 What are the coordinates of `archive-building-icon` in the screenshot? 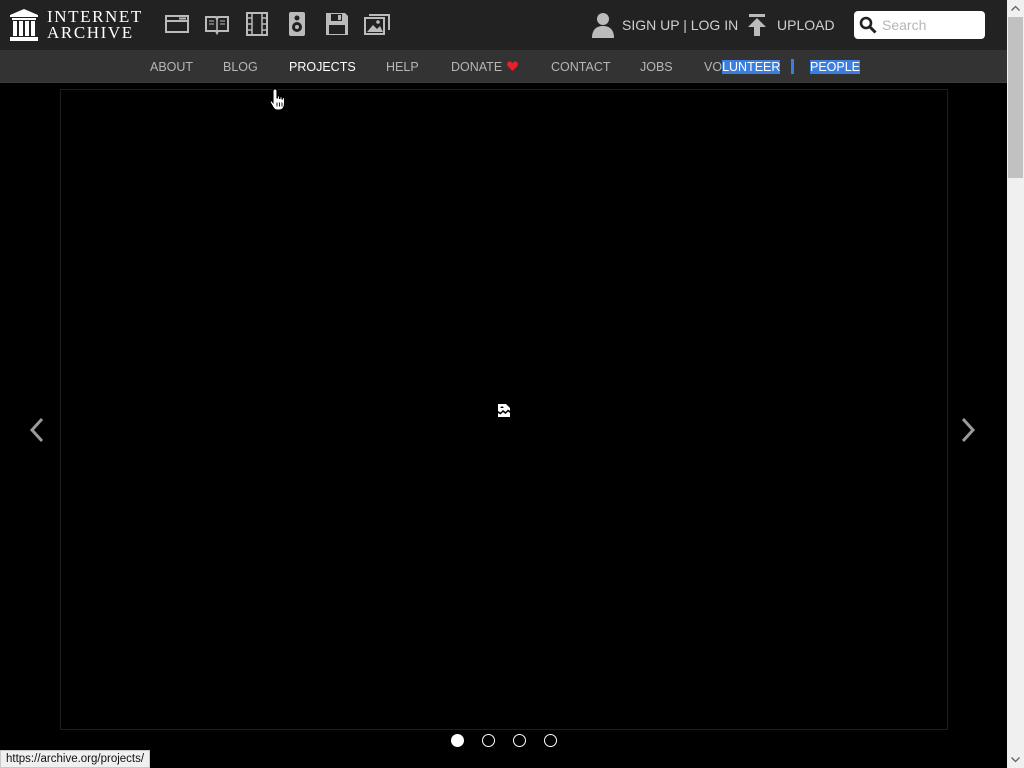 It's located at (24, 25).